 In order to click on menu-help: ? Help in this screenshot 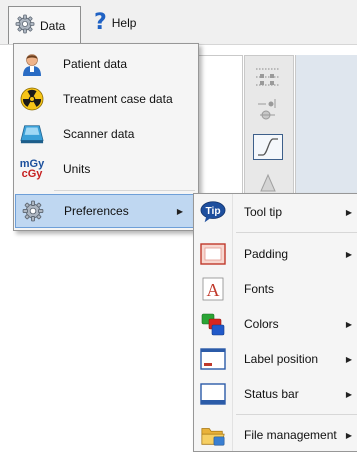, I will do `click(128, 23)`.